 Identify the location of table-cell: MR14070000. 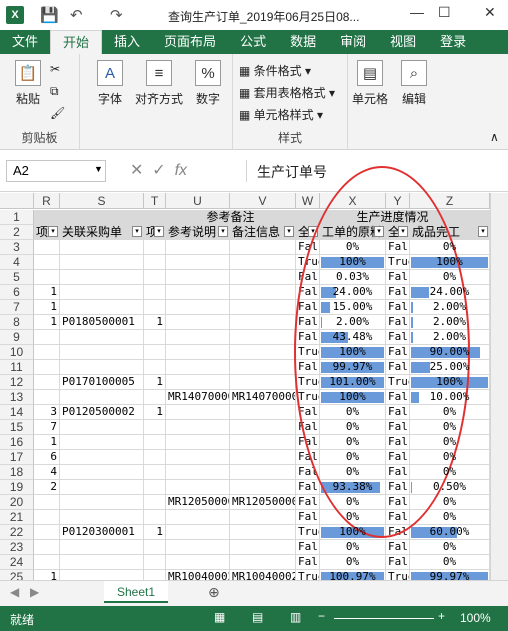
(263, 397).